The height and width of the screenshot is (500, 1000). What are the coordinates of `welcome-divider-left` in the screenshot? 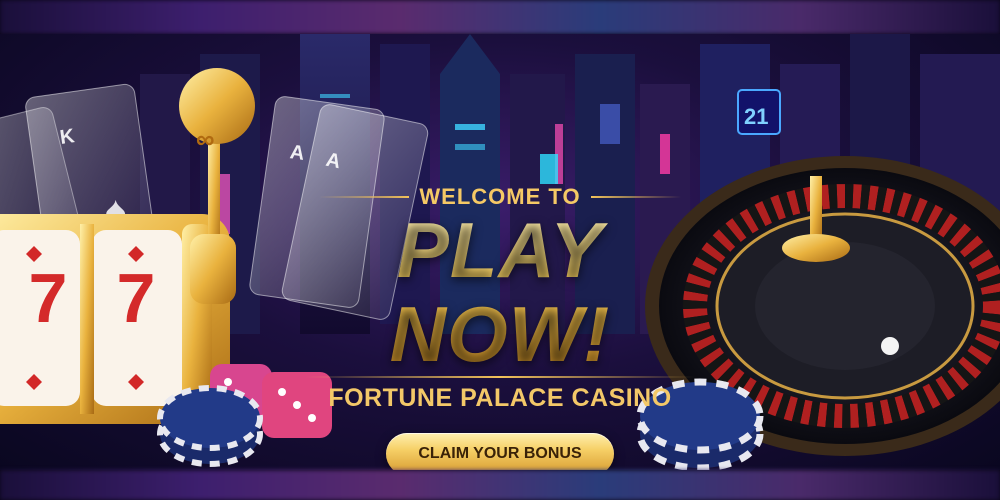 It's located at (364, 197).